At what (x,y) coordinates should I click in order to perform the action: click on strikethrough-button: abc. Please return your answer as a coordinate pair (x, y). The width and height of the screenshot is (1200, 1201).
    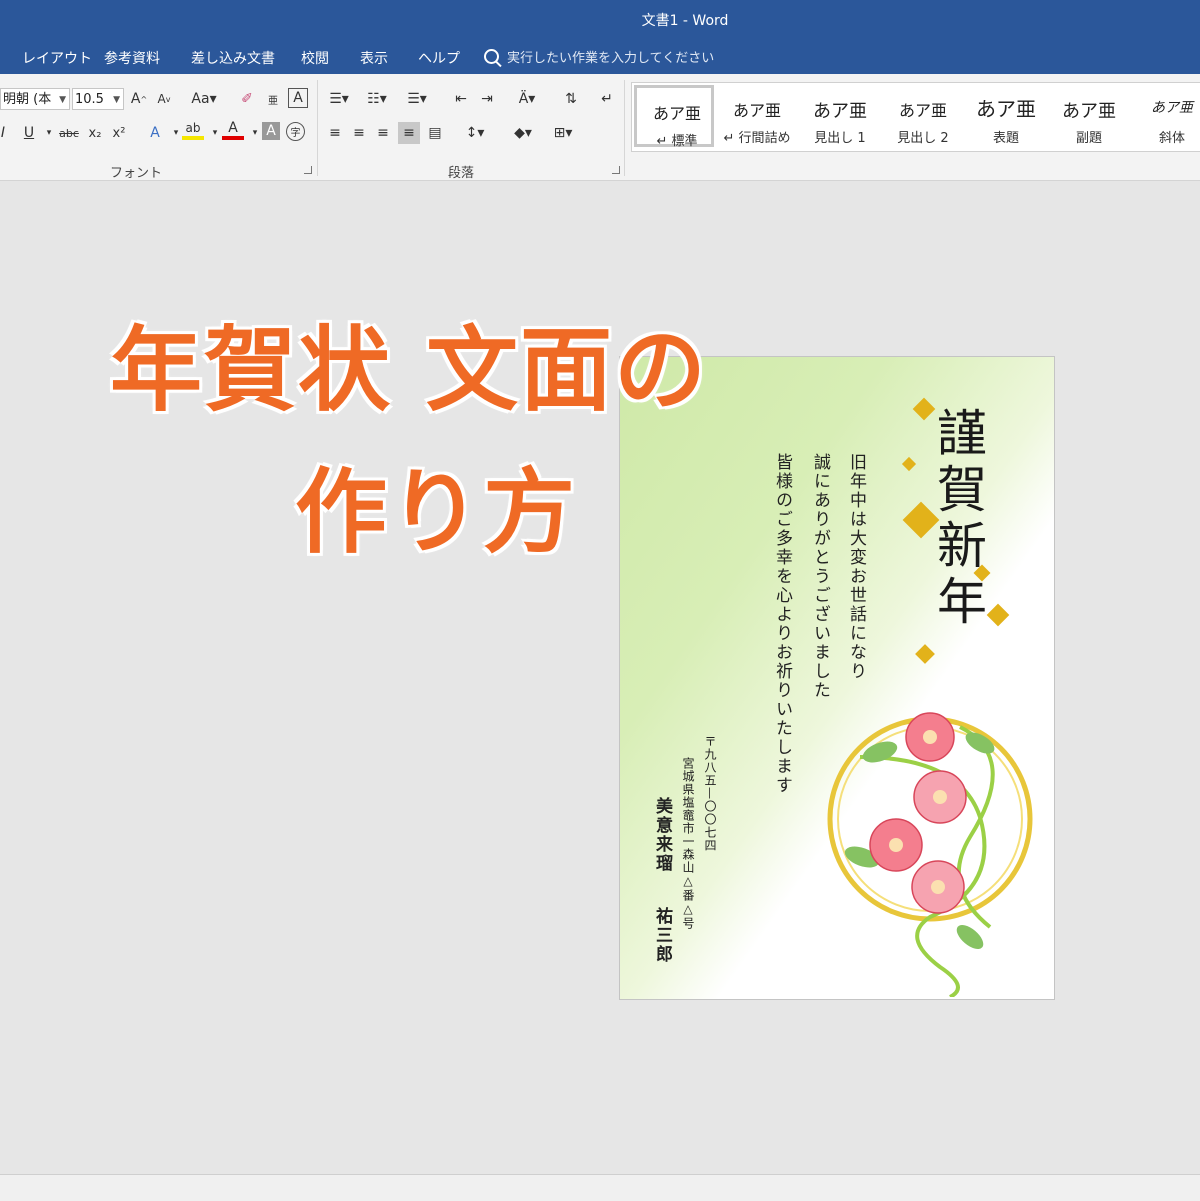
    Looking at the image, I should click on (69, 133).